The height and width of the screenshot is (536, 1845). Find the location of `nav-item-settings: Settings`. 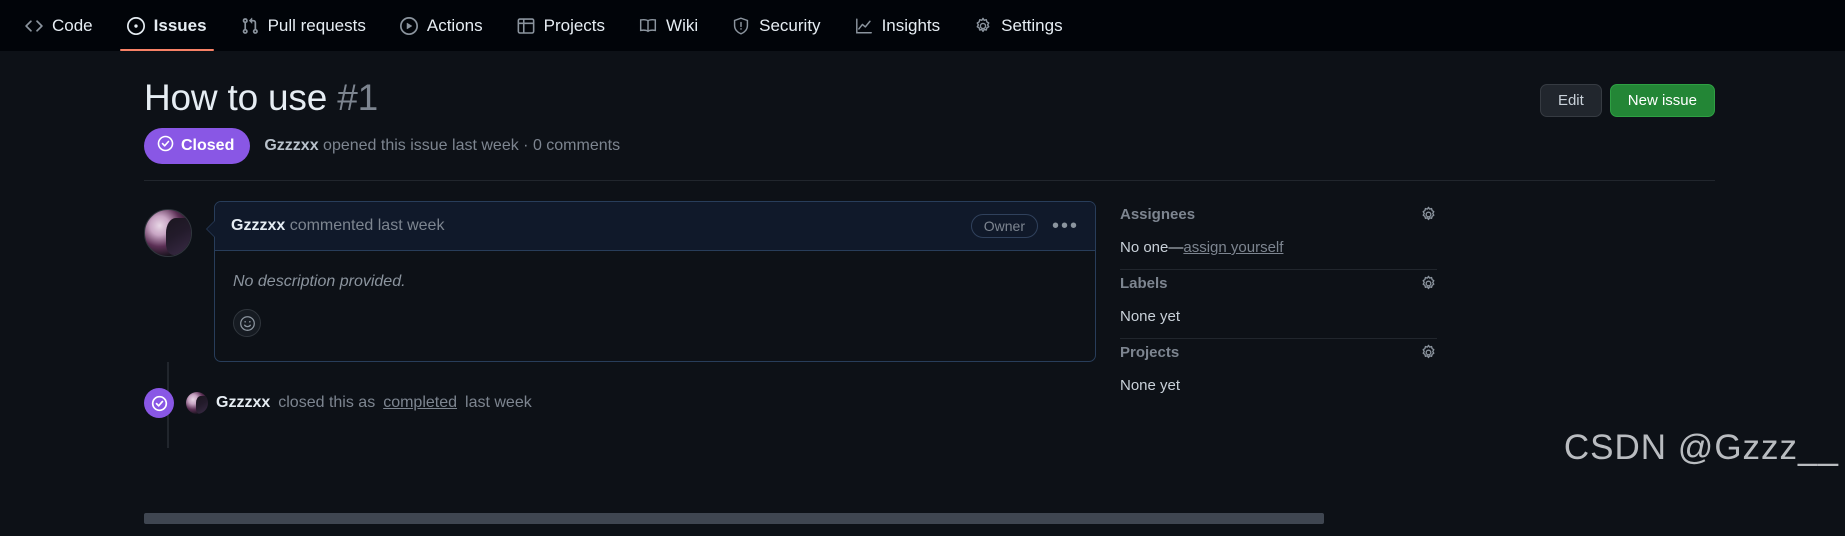

nav-item-settings: Settings is located at coordinates (1018, 25).